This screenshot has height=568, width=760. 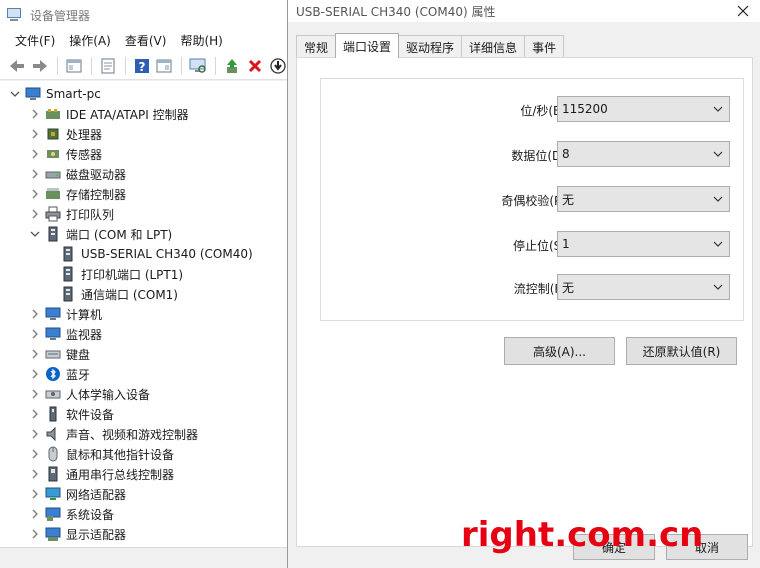 I want to click on tree-item-disk-drive: 磁盘驱动器, so click(x=143, y=174).